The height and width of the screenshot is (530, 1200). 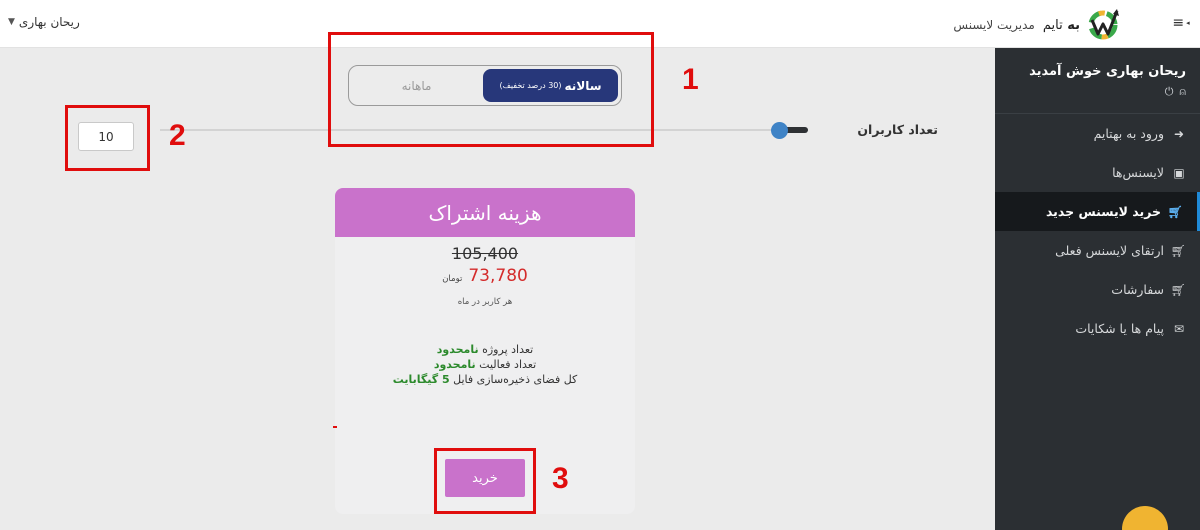 I want to click on brand-logo-link: به تایم مدیریت لایسنس, so click(x=1036, y=25).